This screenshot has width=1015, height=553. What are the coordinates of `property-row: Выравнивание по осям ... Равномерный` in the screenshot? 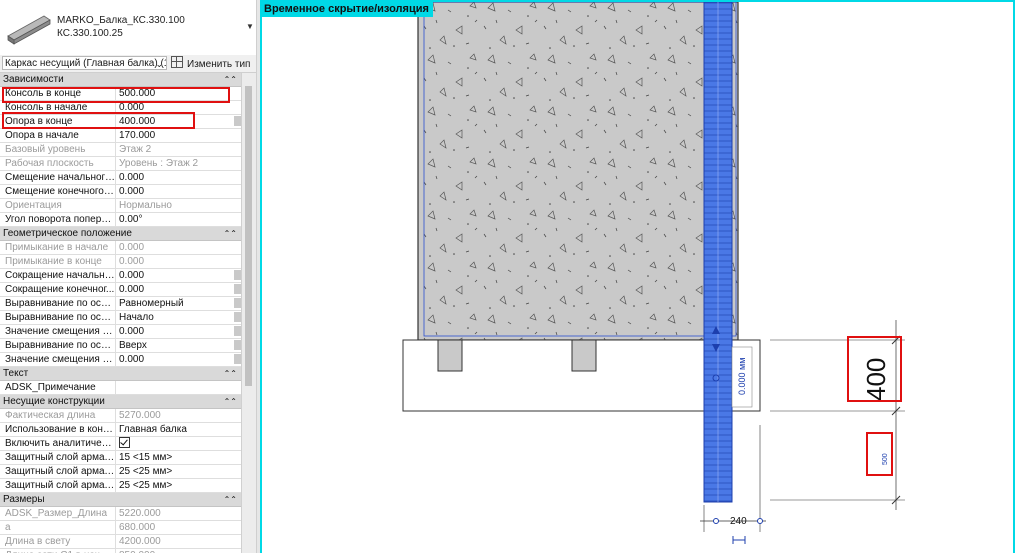 It's located at (120, 304).